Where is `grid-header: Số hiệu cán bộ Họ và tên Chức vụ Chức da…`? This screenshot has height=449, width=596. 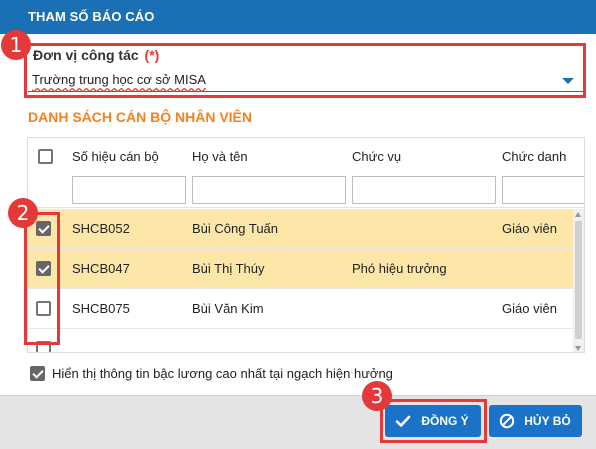
grid-header: Số hiệu cán bộ Họ và tên Chức vụ Chức da… is located at coordinates (306, 173).